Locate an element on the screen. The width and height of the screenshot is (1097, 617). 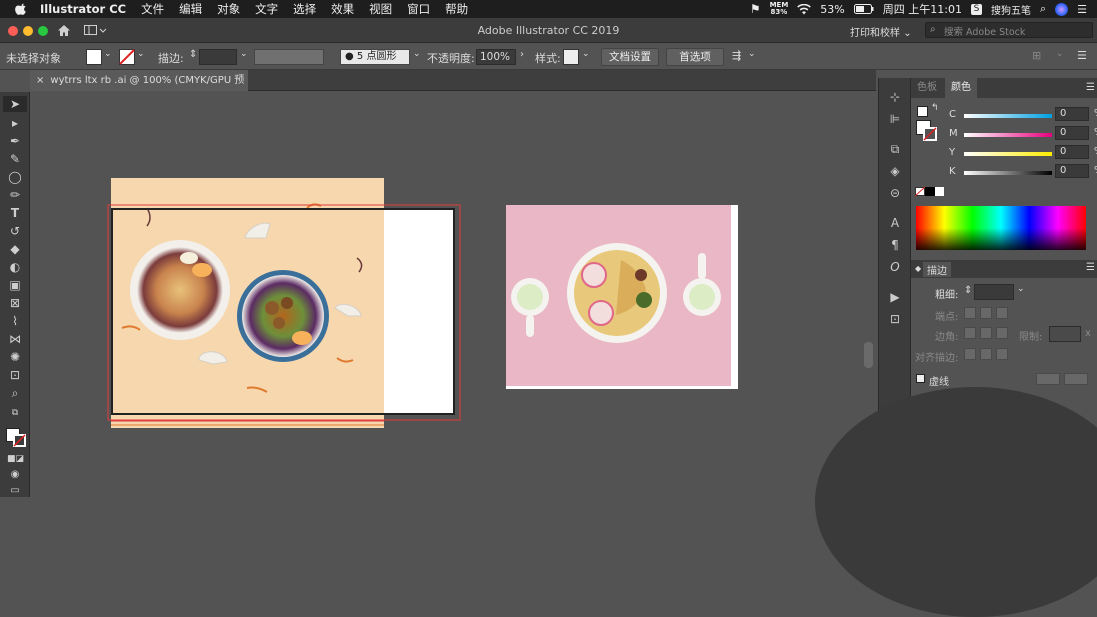
close-tab-icon: × is located at coordinates (40, 80).